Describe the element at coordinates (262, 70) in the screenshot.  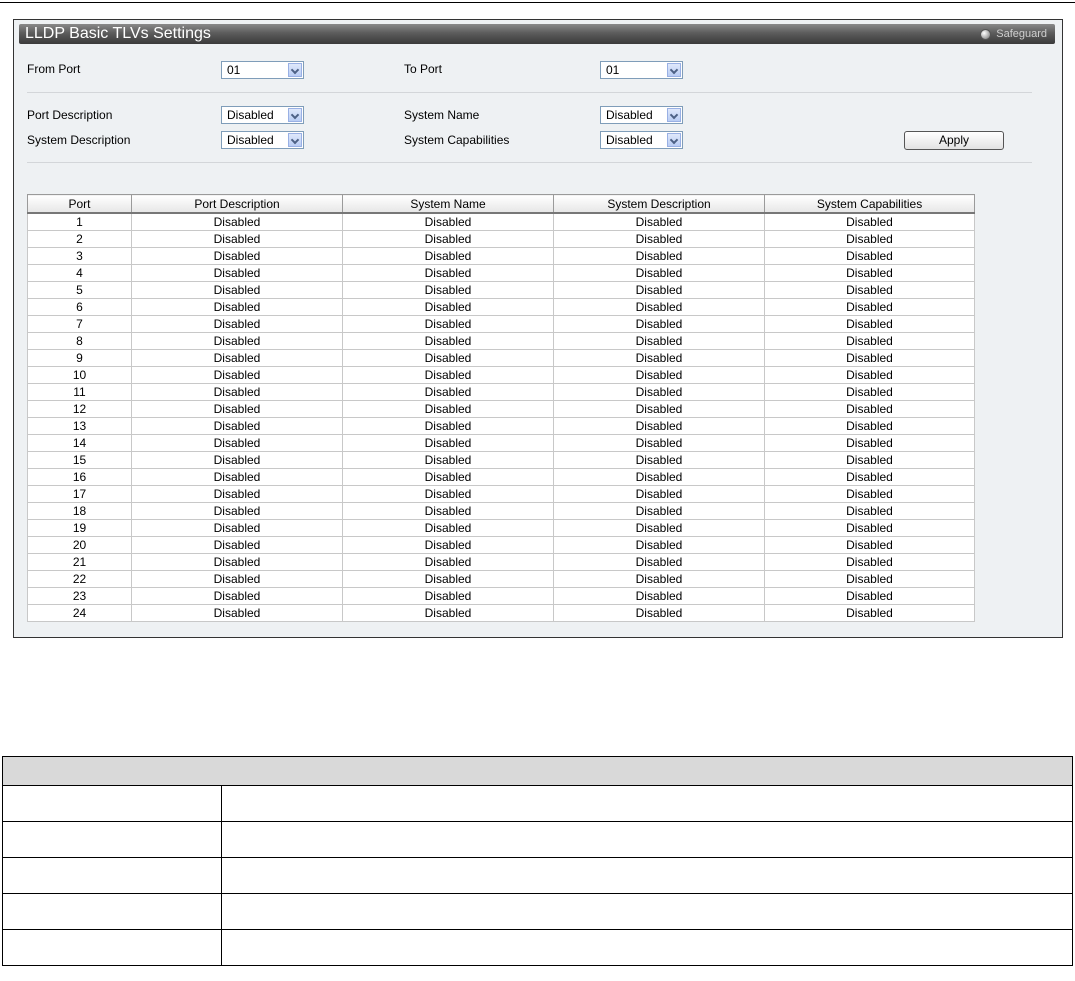
I see `from-port-select: 01` at that location.